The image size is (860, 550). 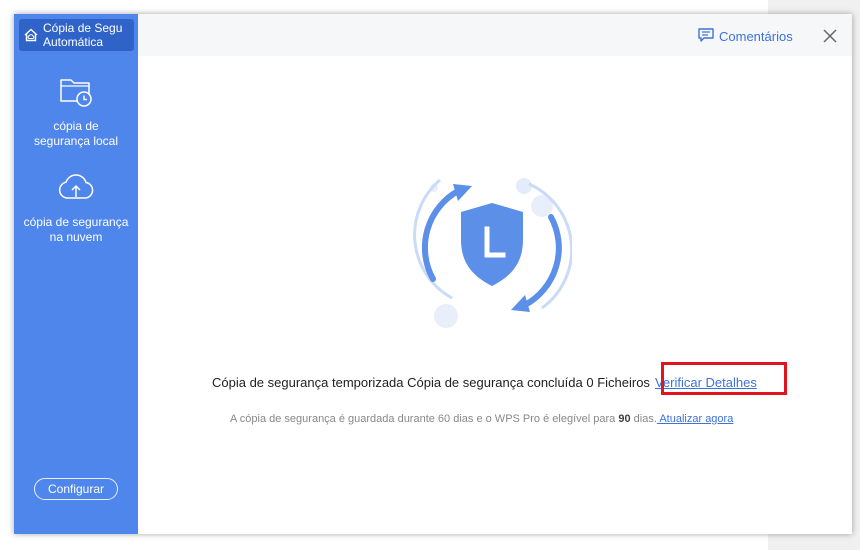 I want to click on close-icon, so click(x=830, y=36).